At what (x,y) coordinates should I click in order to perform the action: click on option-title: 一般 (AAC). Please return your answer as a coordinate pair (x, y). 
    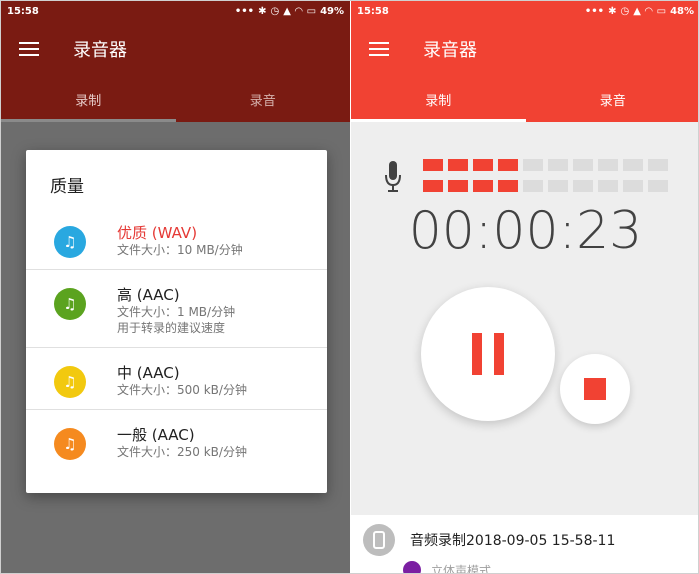
    Looking at the image, I should click on (156, 435).